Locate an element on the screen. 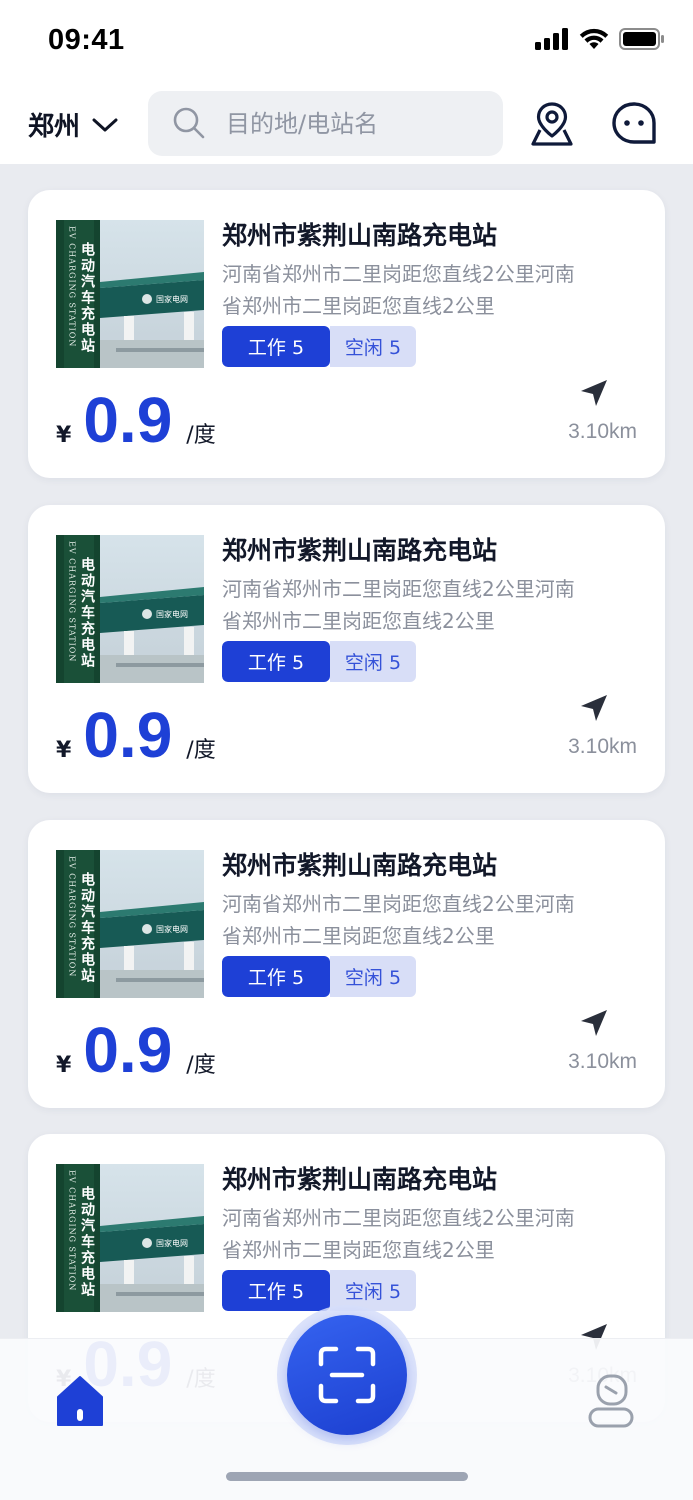  search-input is located at coordinates (356, 123).